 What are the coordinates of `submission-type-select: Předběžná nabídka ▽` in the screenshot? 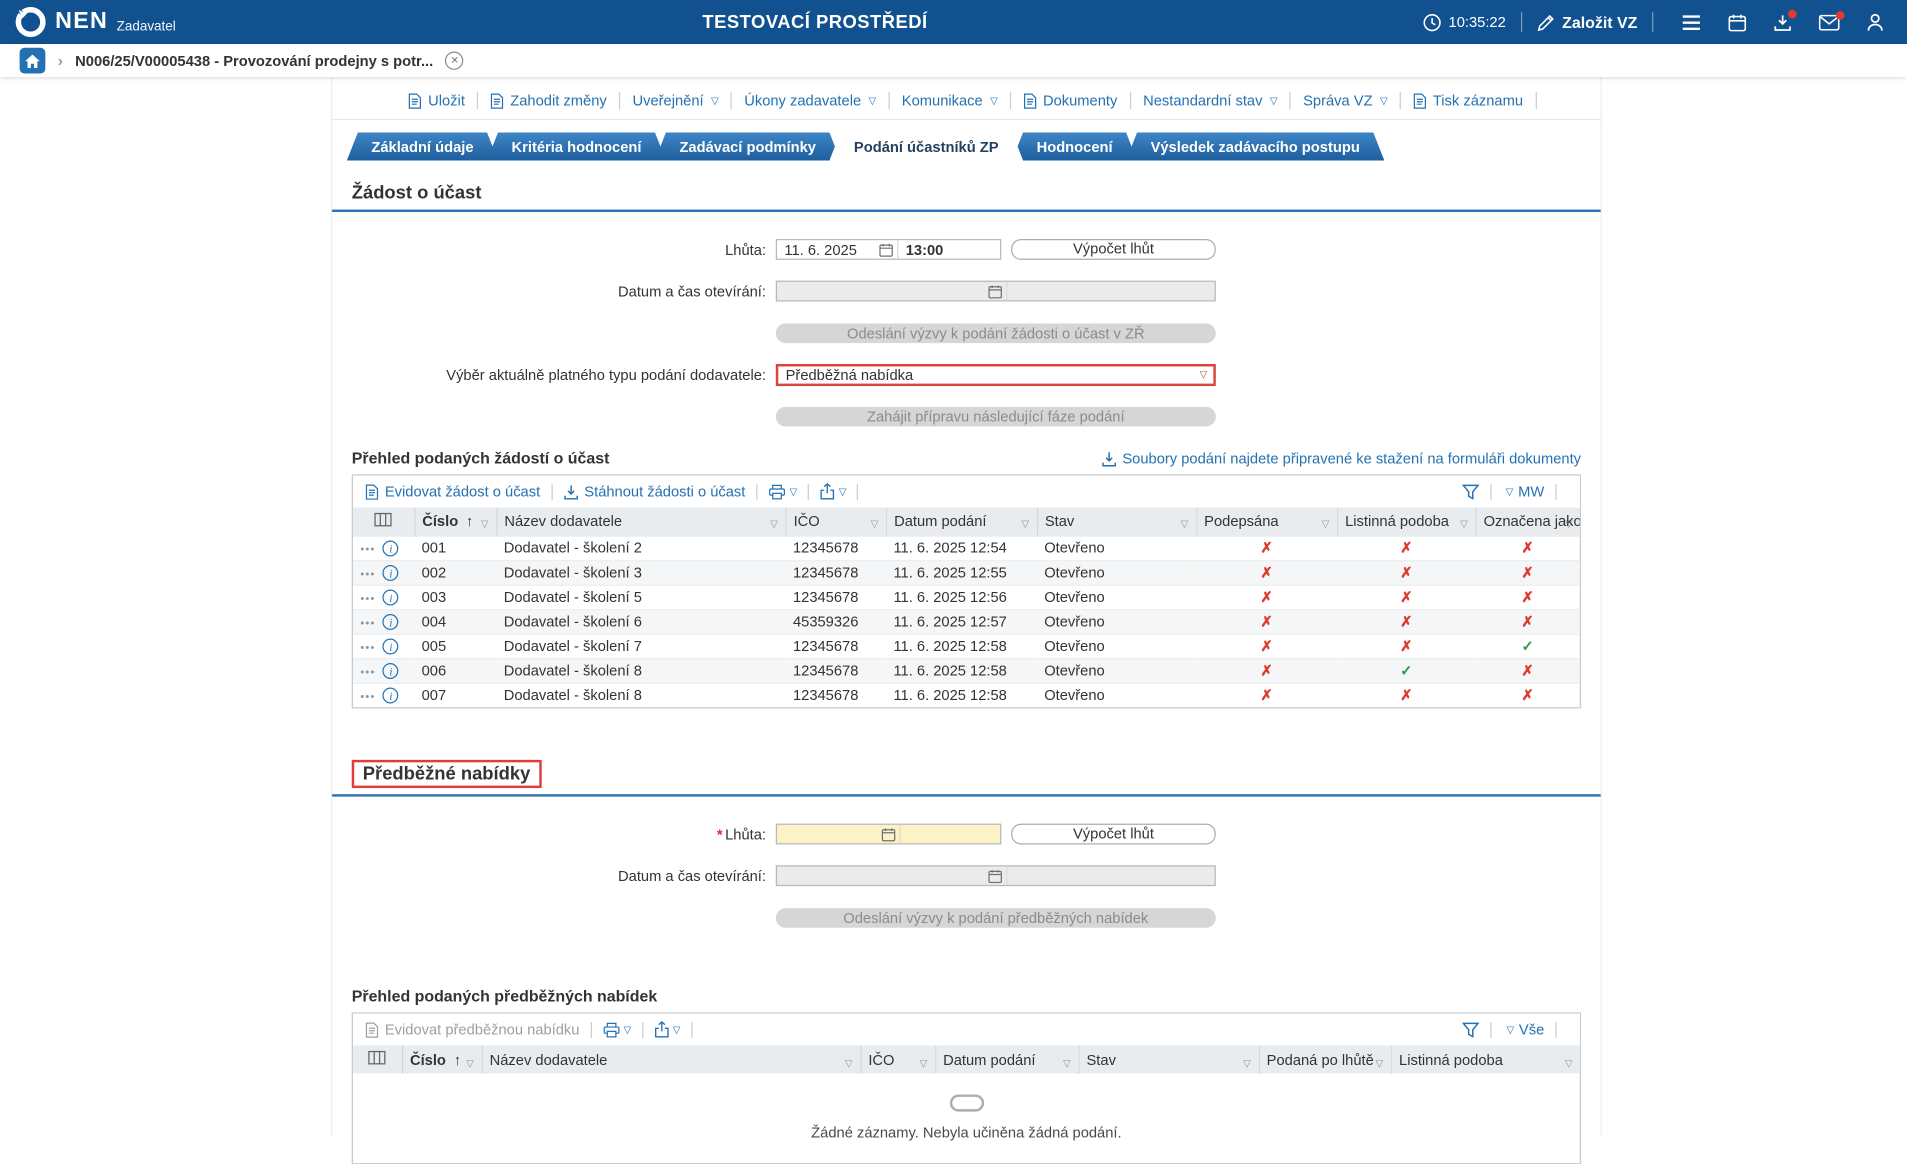 It's located at (995, 374).